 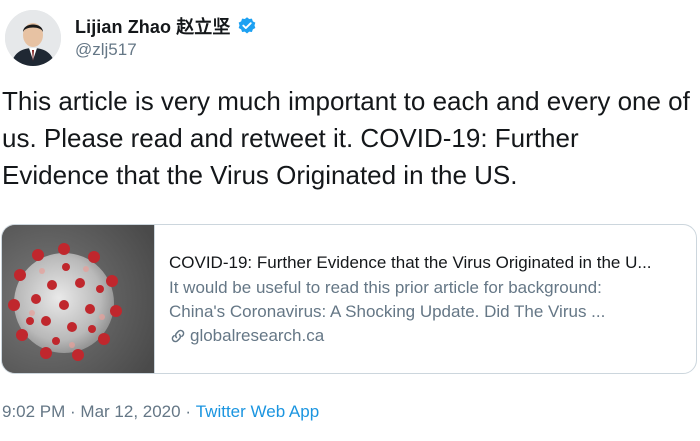 I want to click on author-name-row: Lijian Zhao 赵立坚, so click(x=166, y=26).